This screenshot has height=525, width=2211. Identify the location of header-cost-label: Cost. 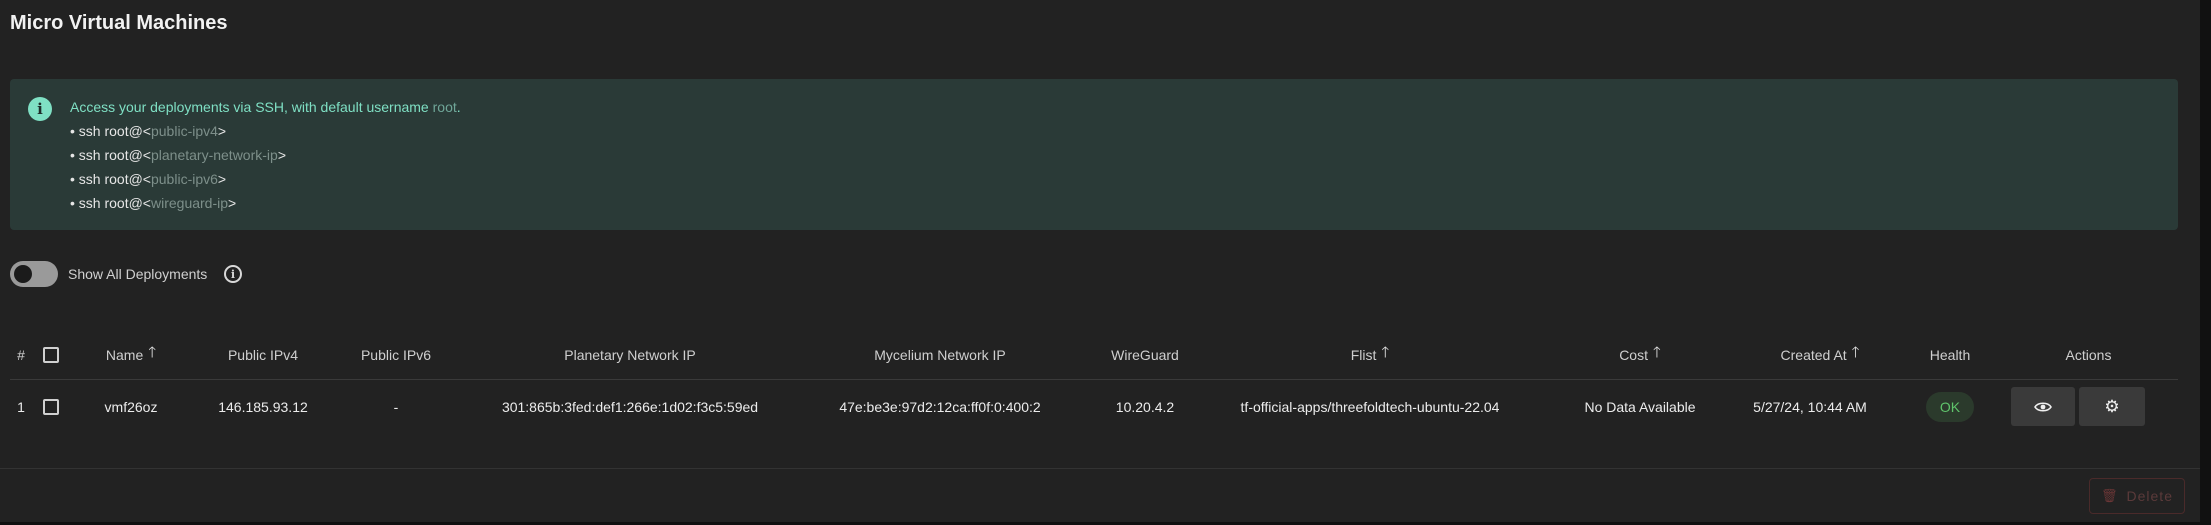
(1633, 354).